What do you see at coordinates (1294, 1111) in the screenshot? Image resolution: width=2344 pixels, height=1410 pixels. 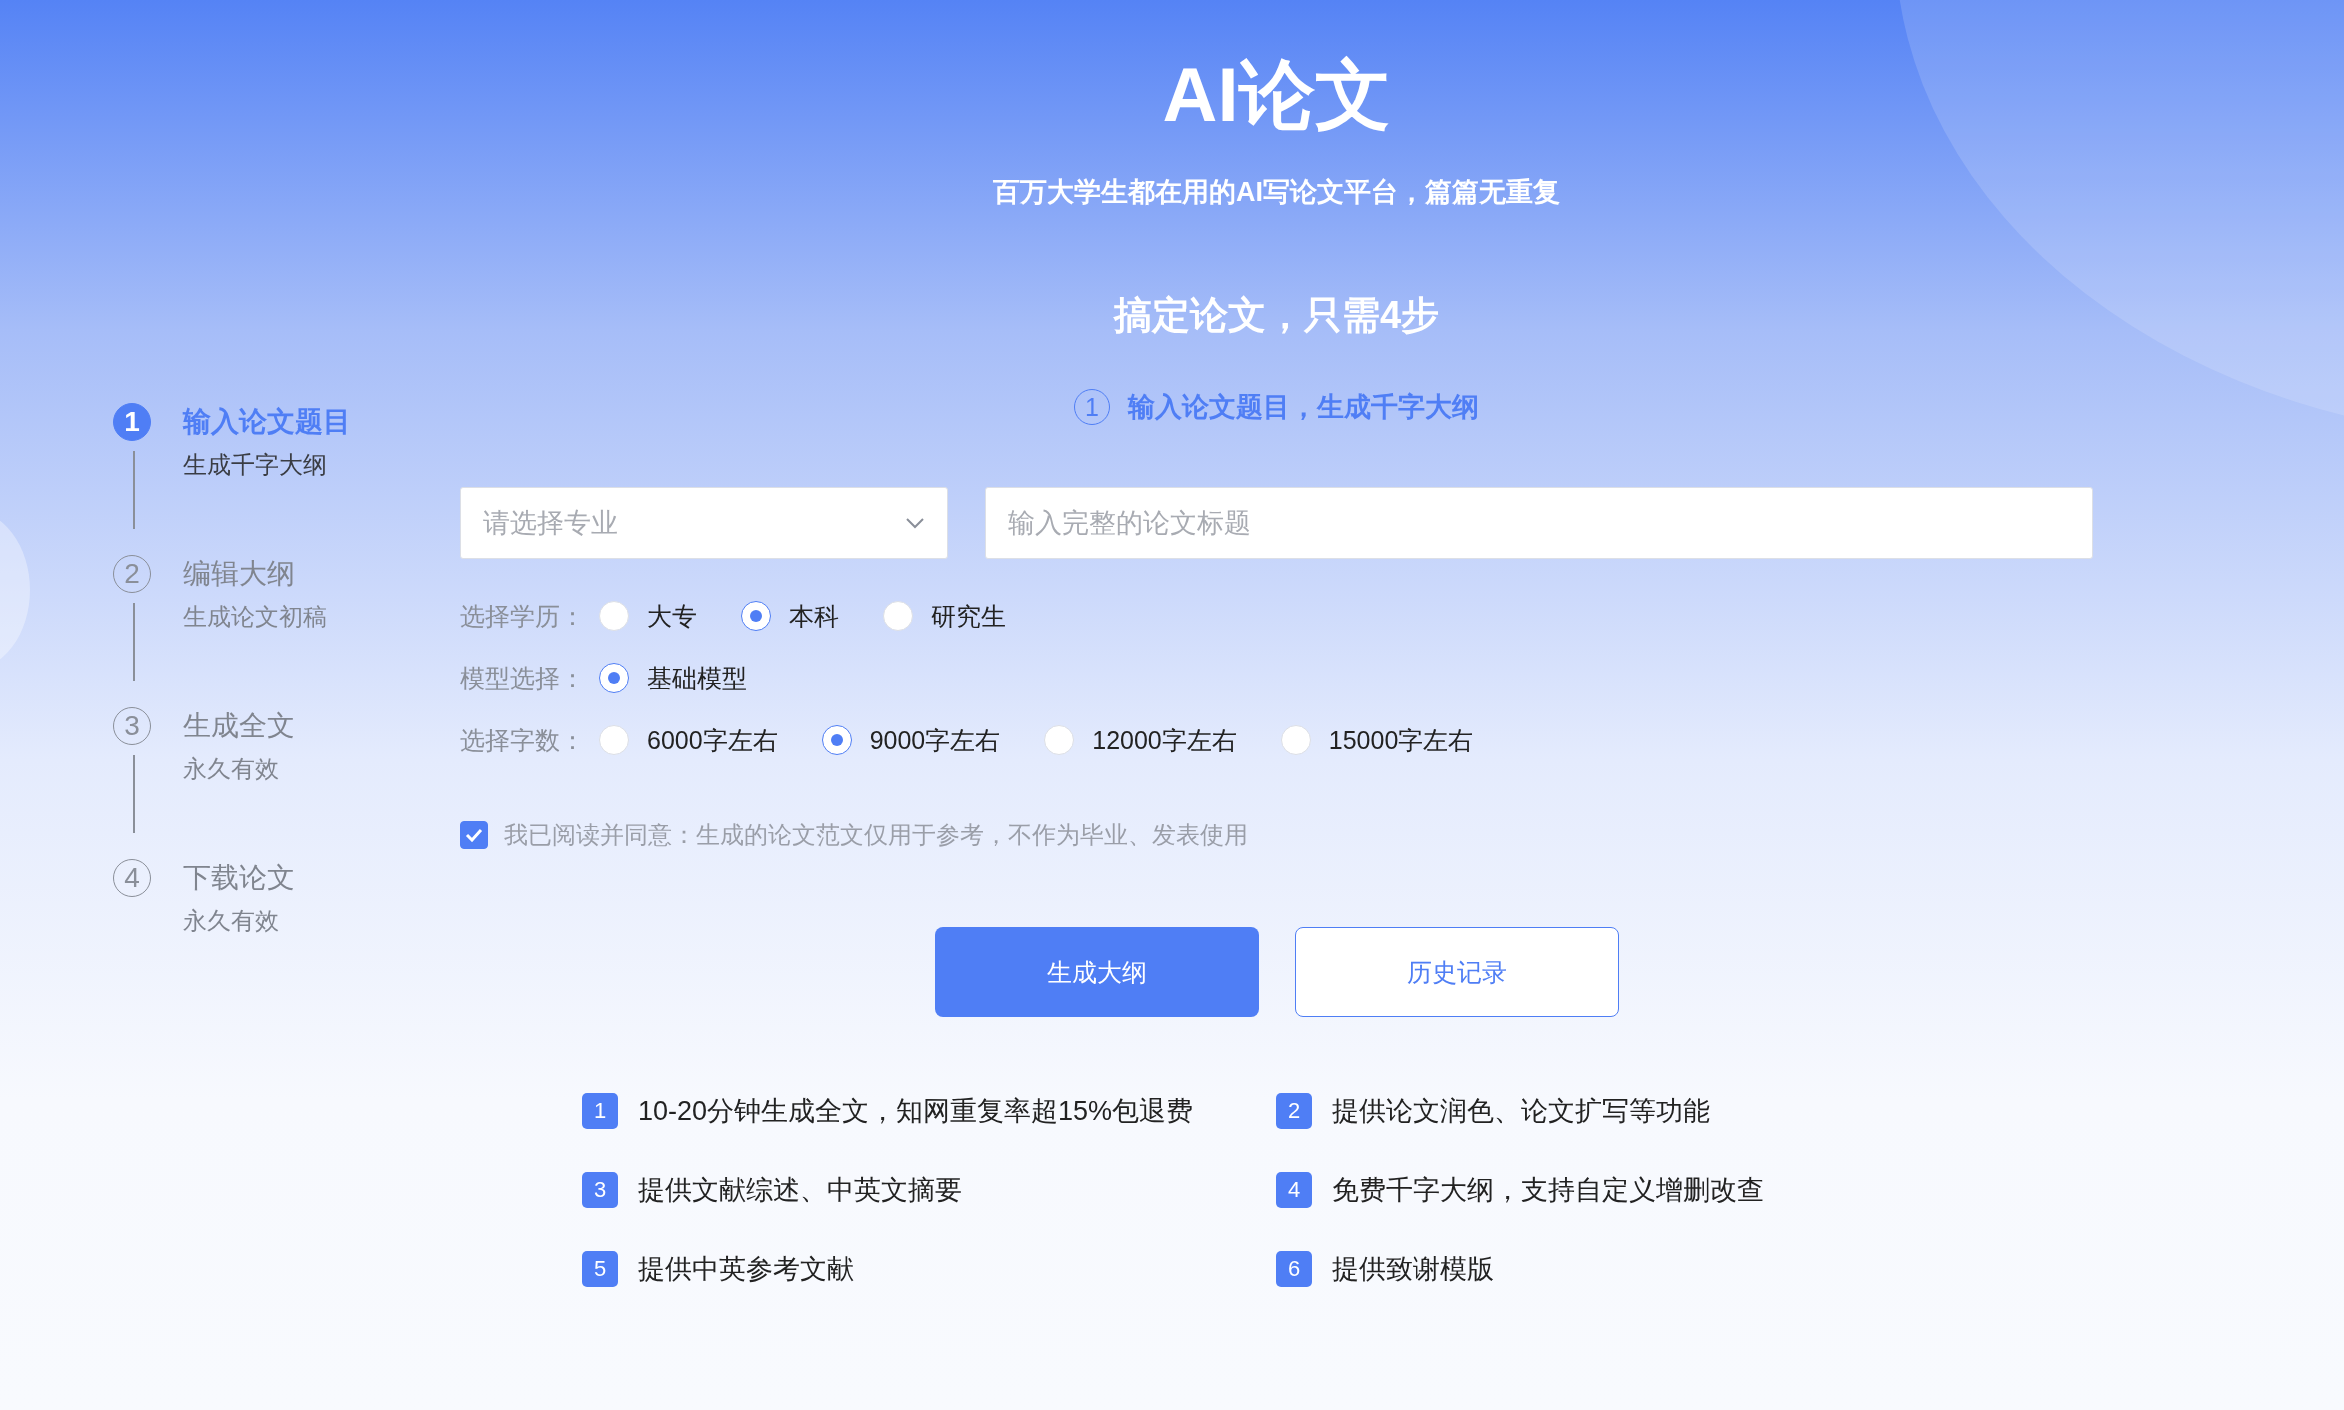 I see `number-badge: 2` at bounding box center [1294, 1111].